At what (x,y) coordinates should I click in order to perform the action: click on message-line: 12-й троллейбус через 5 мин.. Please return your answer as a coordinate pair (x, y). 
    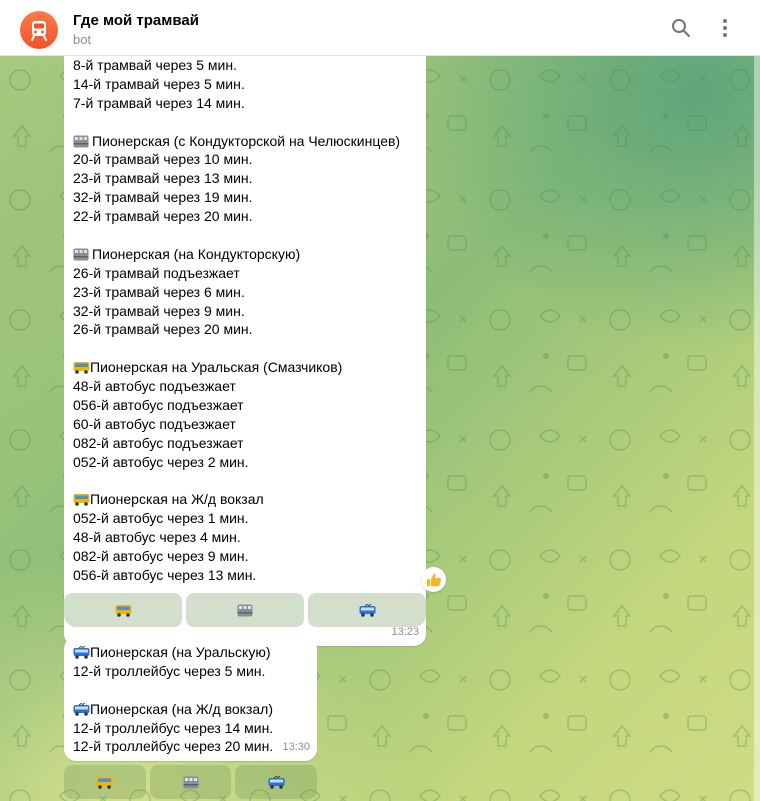
    Looking at the image, I should click on (169, 670).